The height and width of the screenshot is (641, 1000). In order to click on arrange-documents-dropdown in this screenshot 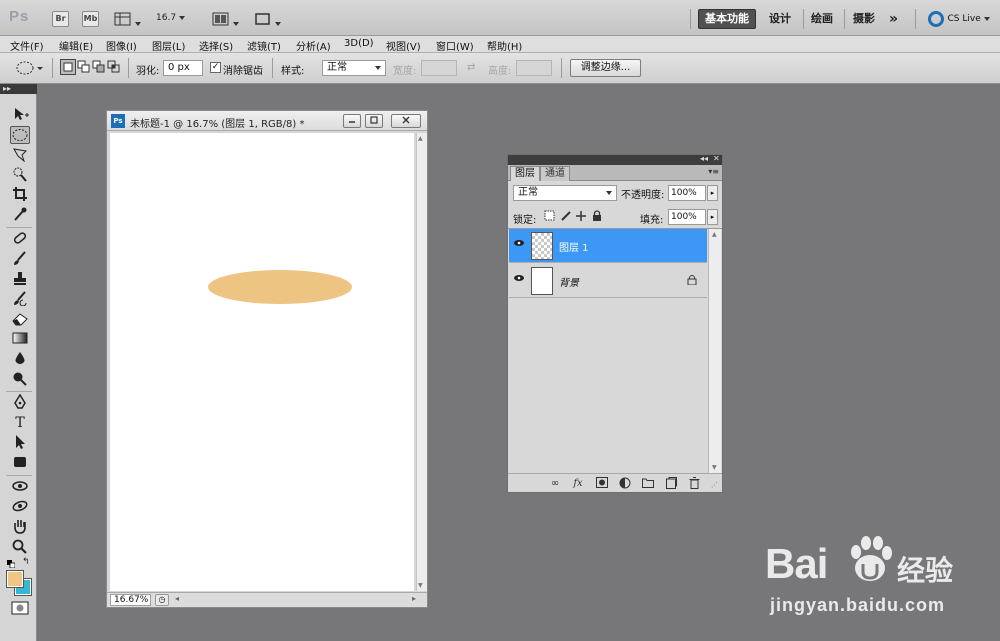, I will do `click(225, 20)`.